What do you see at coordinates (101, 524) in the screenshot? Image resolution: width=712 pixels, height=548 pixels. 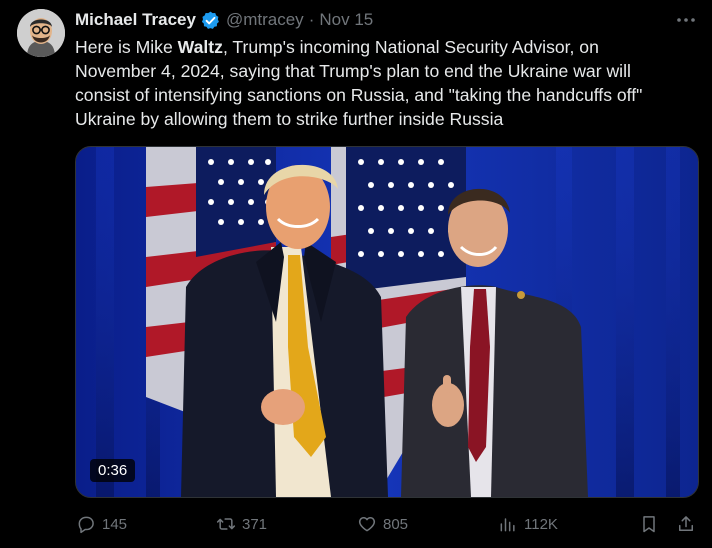 I see `reply-button: 145` at bounding box center [101, 524].